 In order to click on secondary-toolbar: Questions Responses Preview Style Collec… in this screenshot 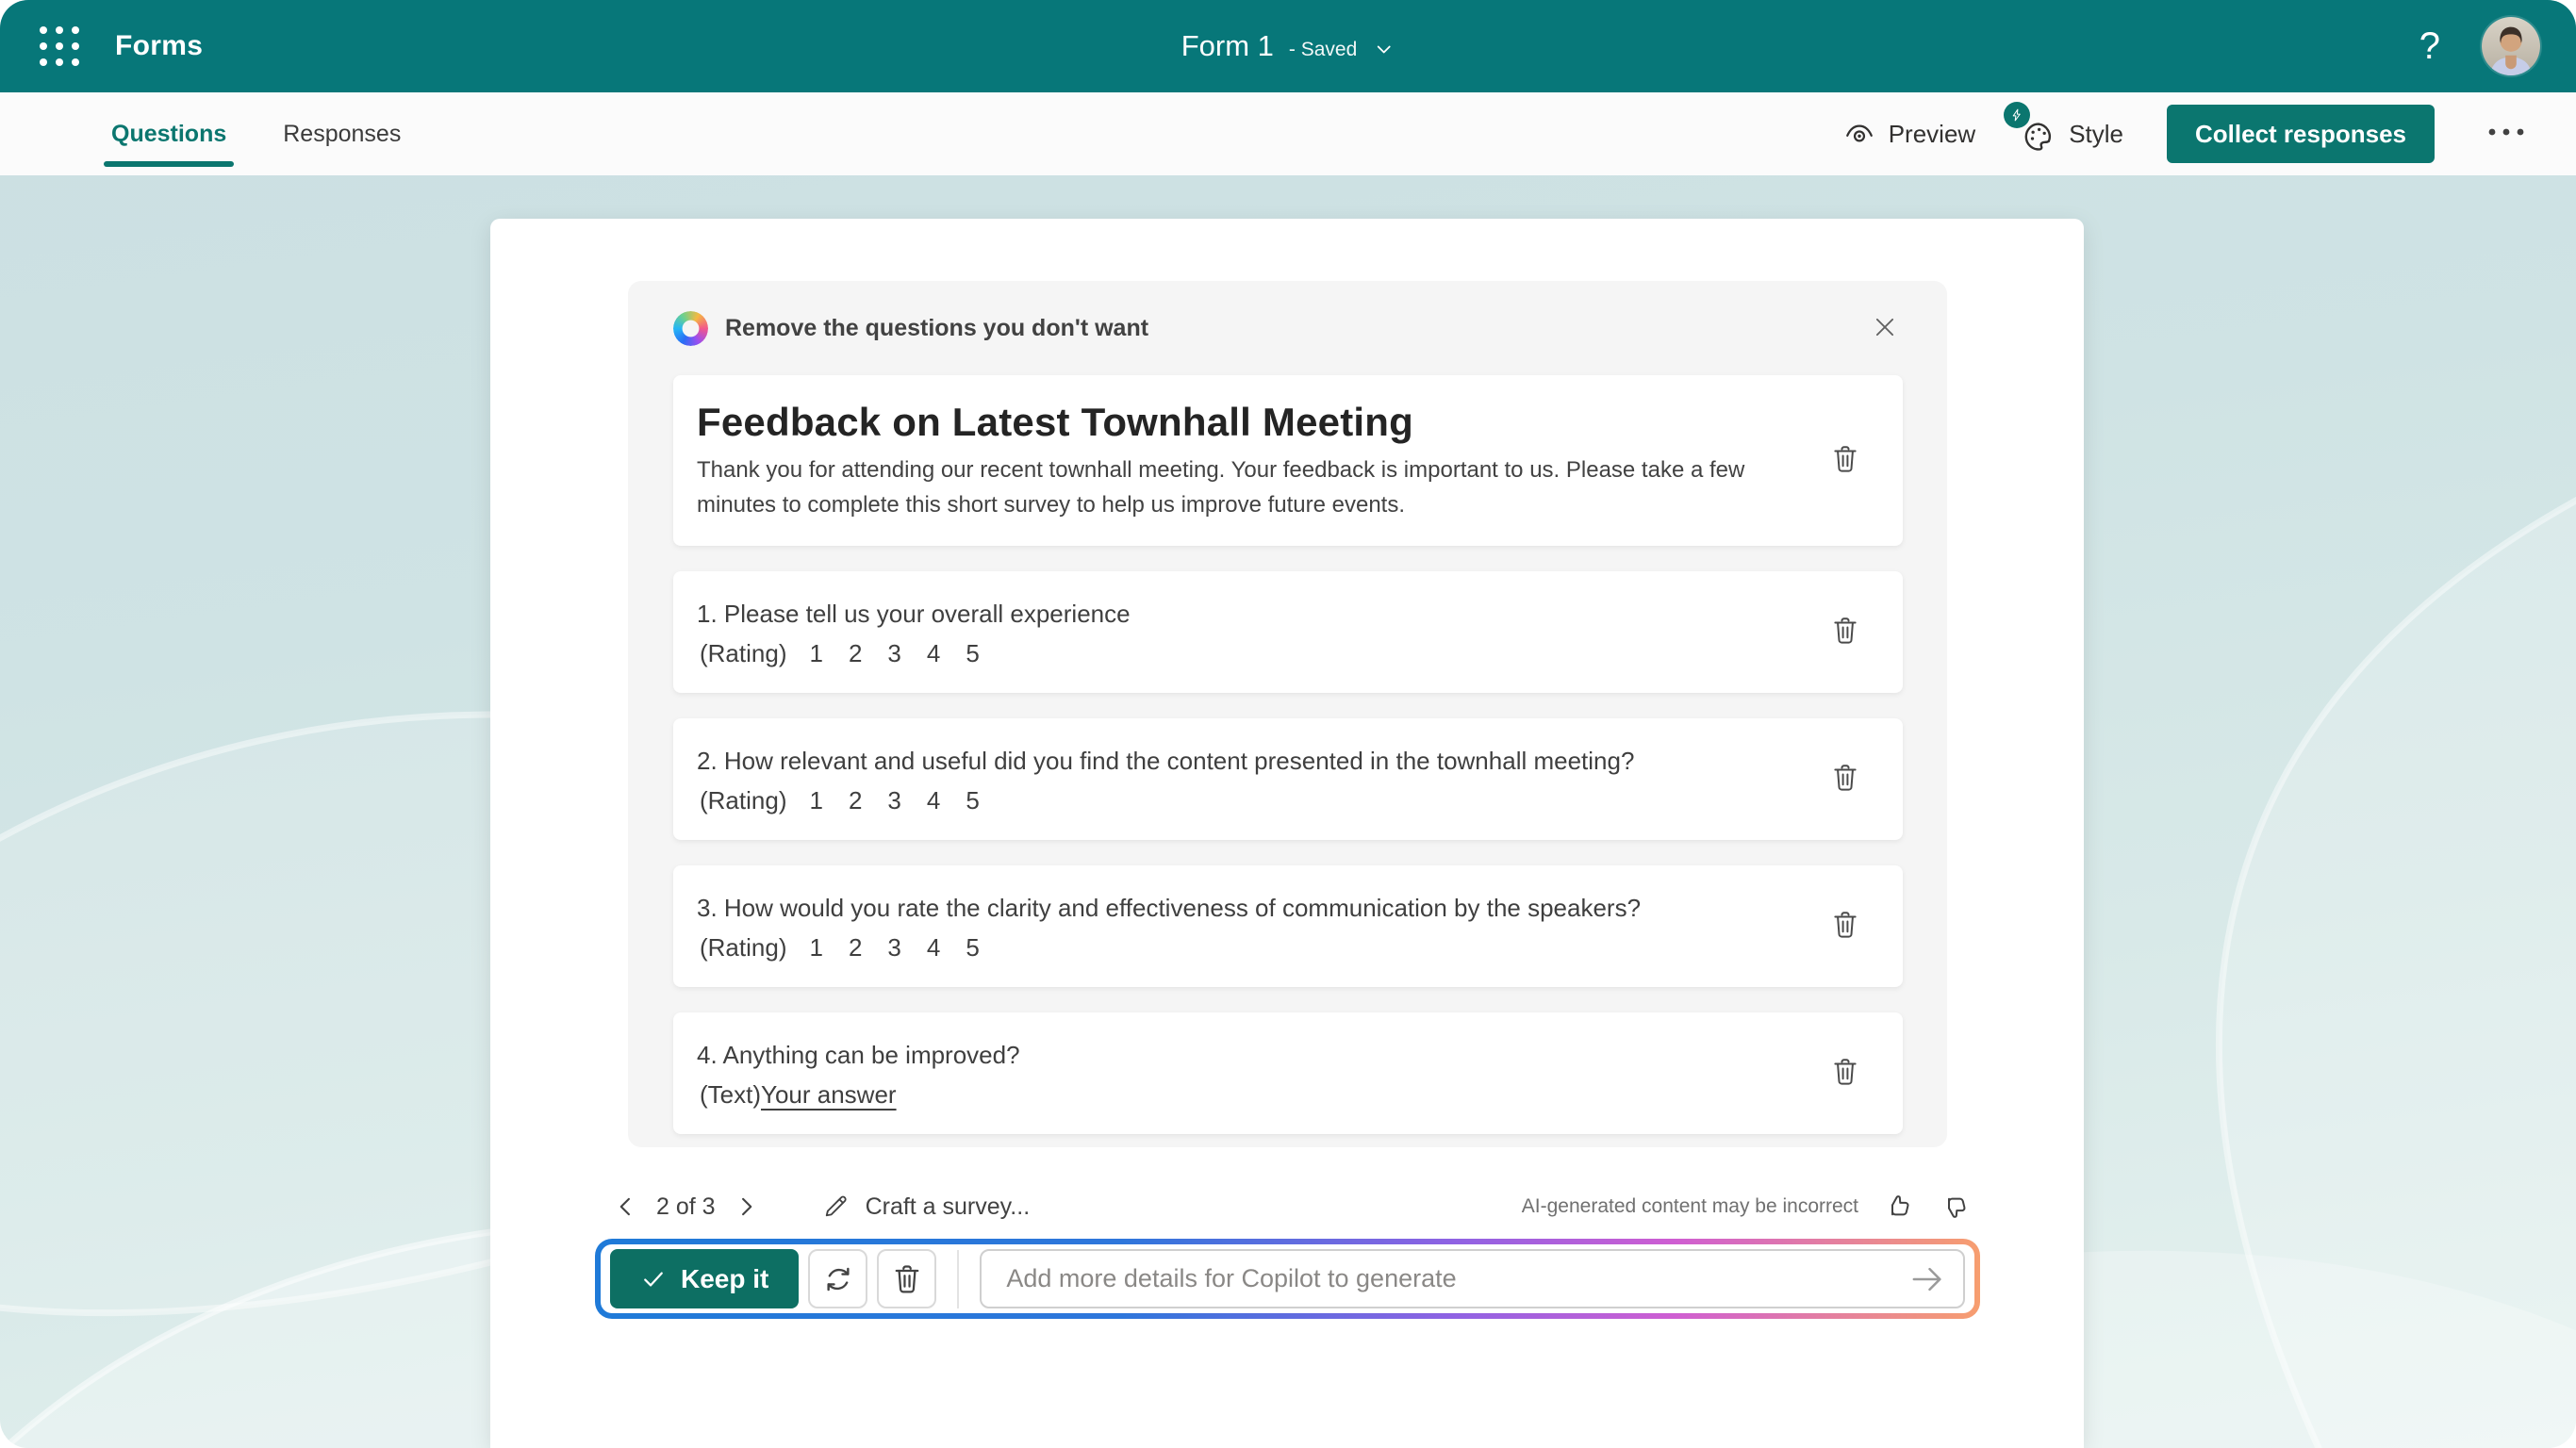, I will do `click(1288, 133)`.